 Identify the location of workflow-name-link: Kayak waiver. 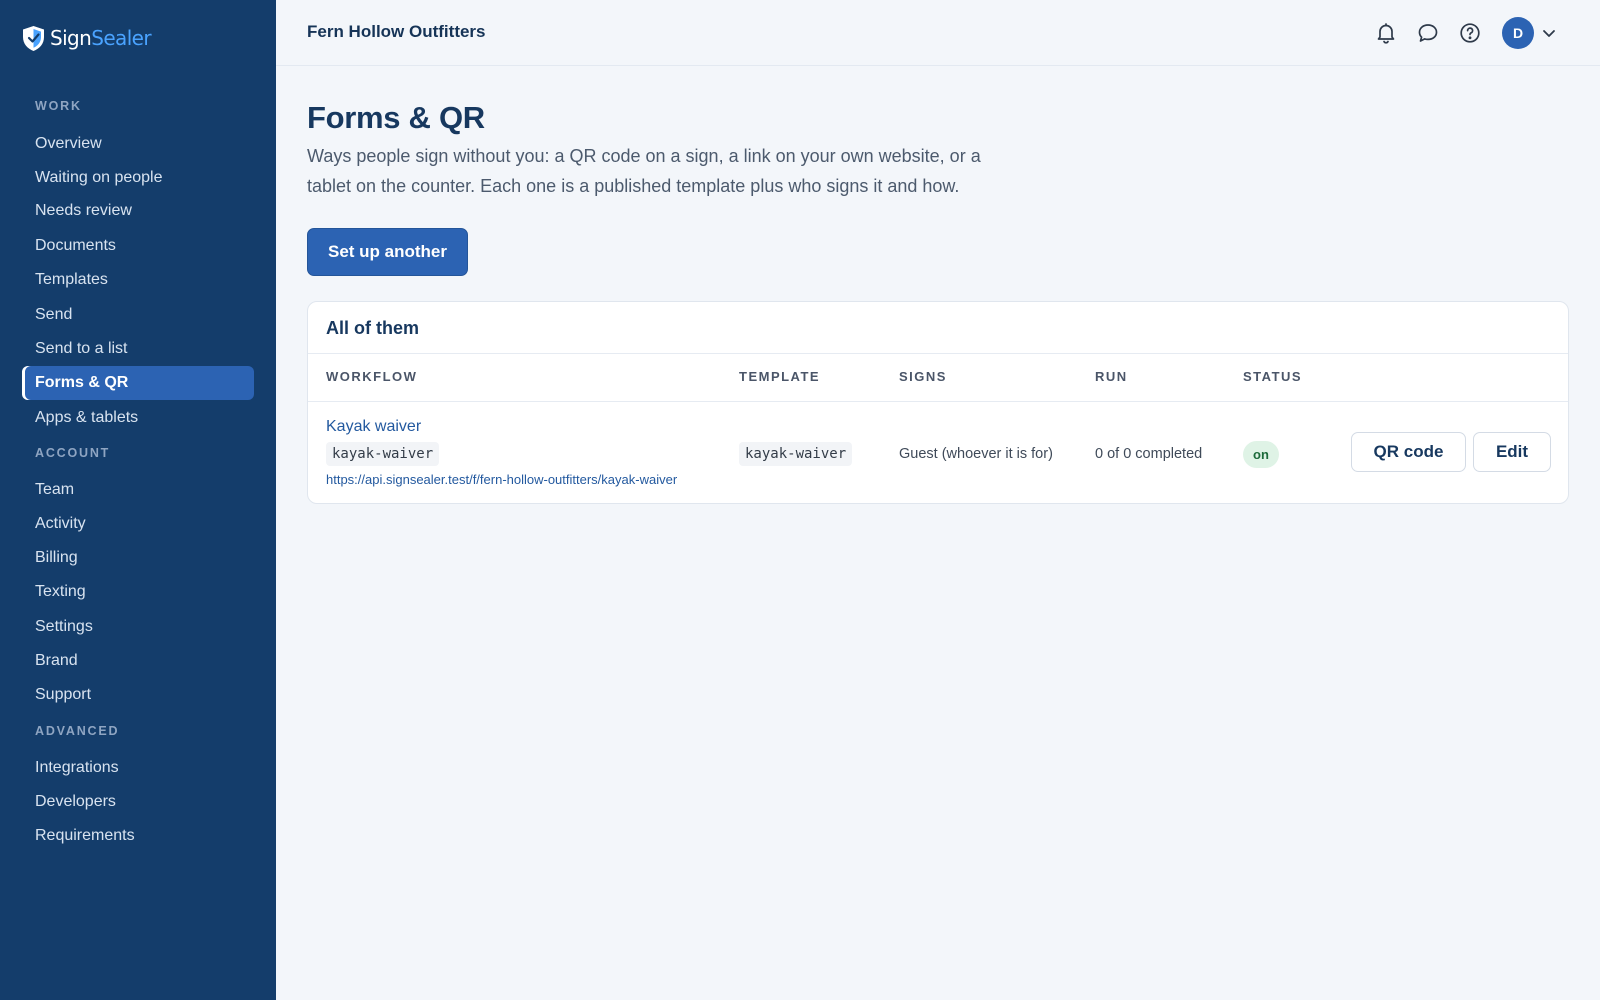
(373, 427).